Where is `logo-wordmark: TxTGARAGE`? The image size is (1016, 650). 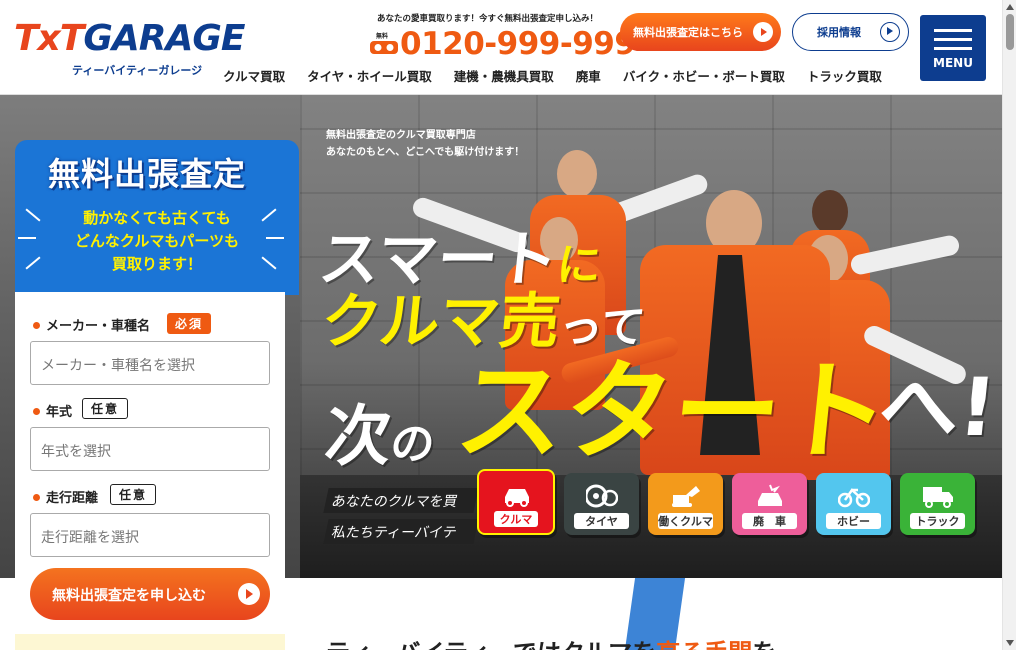 logo-wordmark: TxTGARAGE is located at coordinates (129, 38).